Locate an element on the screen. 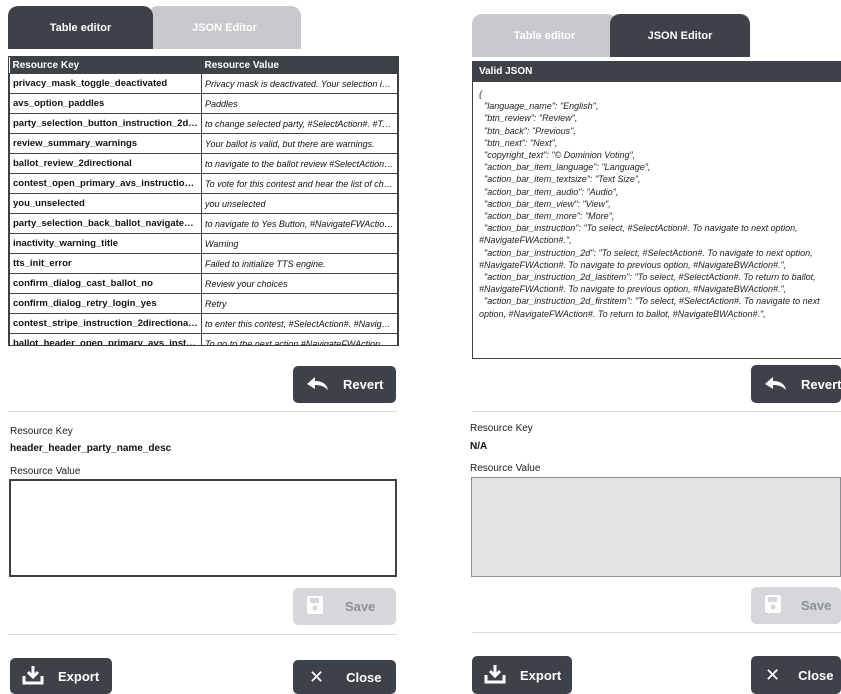  editor-tabs: Table editor JSON Editor is located at coordinates (617, 35).